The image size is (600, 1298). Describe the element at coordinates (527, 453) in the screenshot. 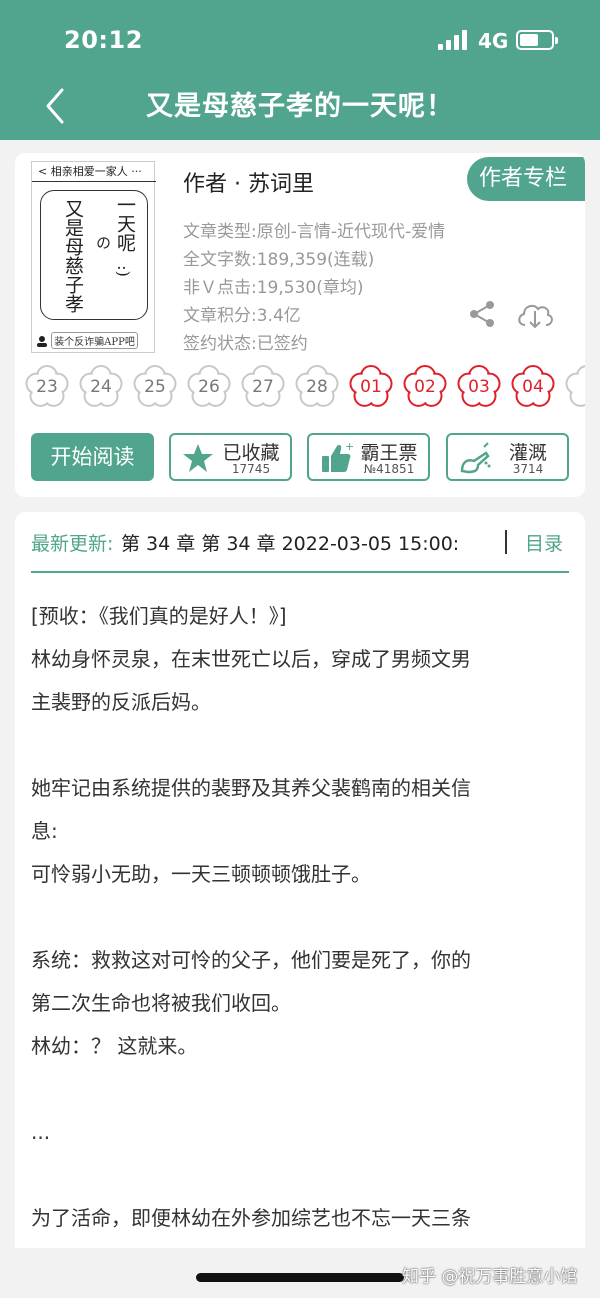

I see `water-label: 灌溉` at that location.